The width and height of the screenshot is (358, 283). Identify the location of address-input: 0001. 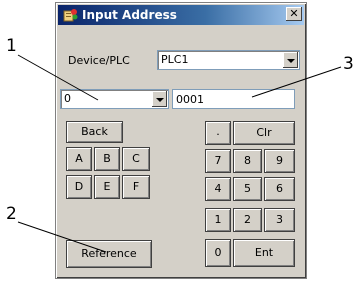
(233, 99).